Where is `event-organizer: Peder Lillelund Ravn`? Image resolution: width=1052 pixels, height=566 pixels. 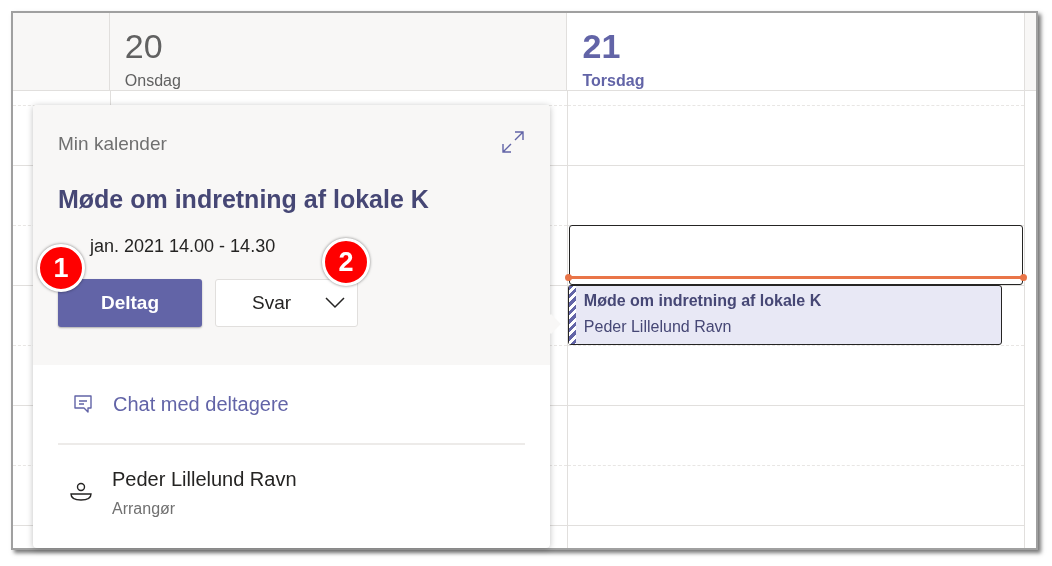 event-organizer: Peder Lillelund Ravn is located at coordinates (658, 327).